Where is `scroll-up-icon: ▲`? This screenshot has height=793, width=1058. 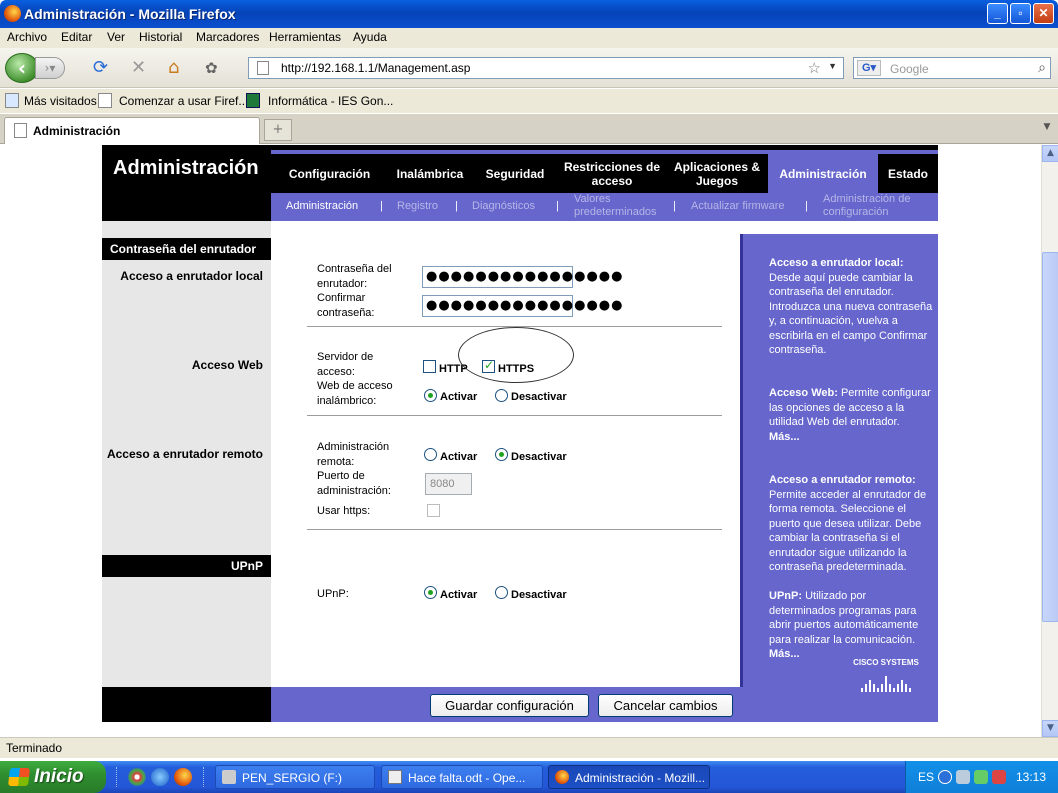 scroll-up-icon: ▲ is located at coordinates (1050, 153).